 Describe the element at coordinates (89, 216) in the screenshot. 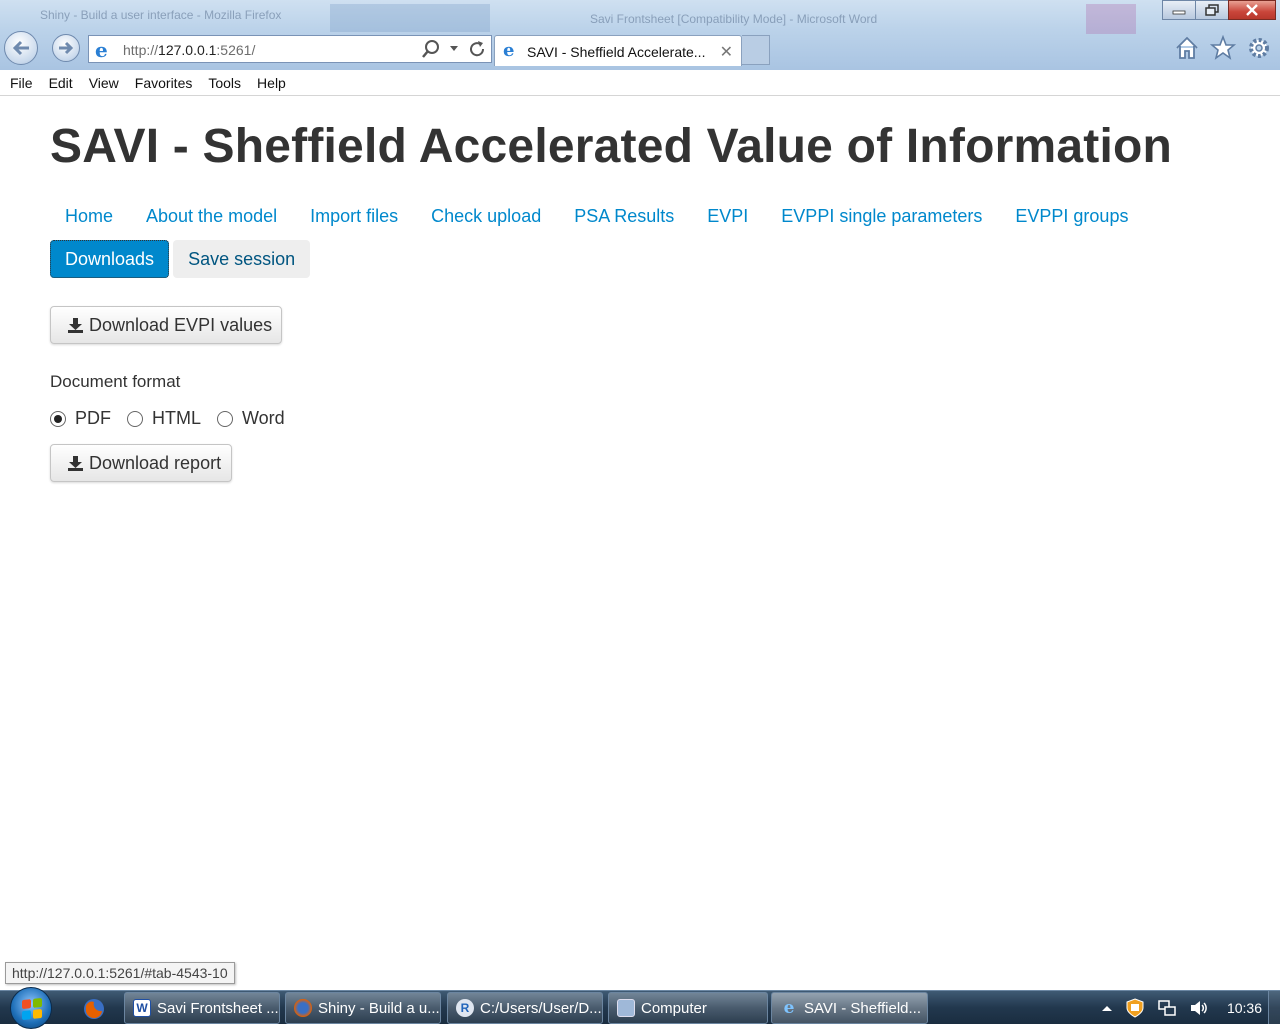

I see `tab-home: Home` at that location.